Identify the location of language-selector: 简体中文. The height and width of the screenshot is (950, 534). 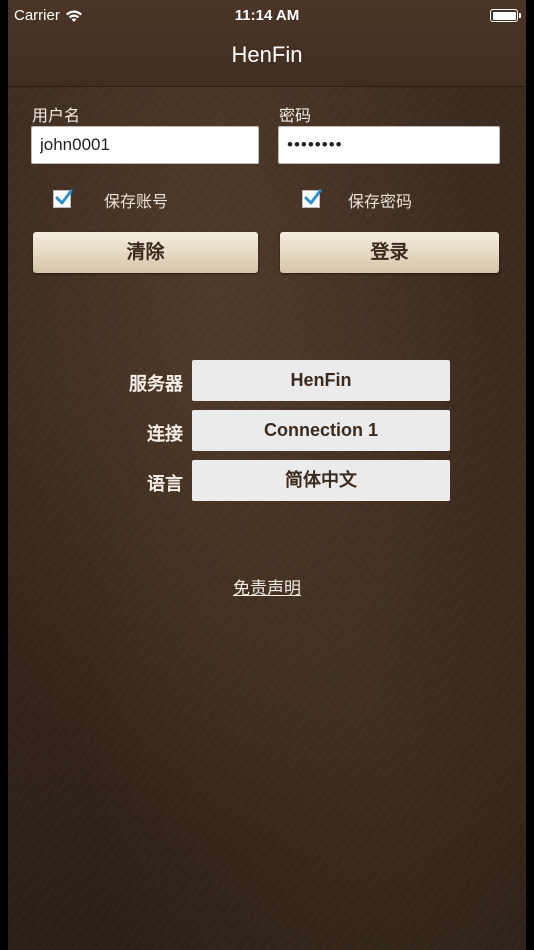
(321, 480).